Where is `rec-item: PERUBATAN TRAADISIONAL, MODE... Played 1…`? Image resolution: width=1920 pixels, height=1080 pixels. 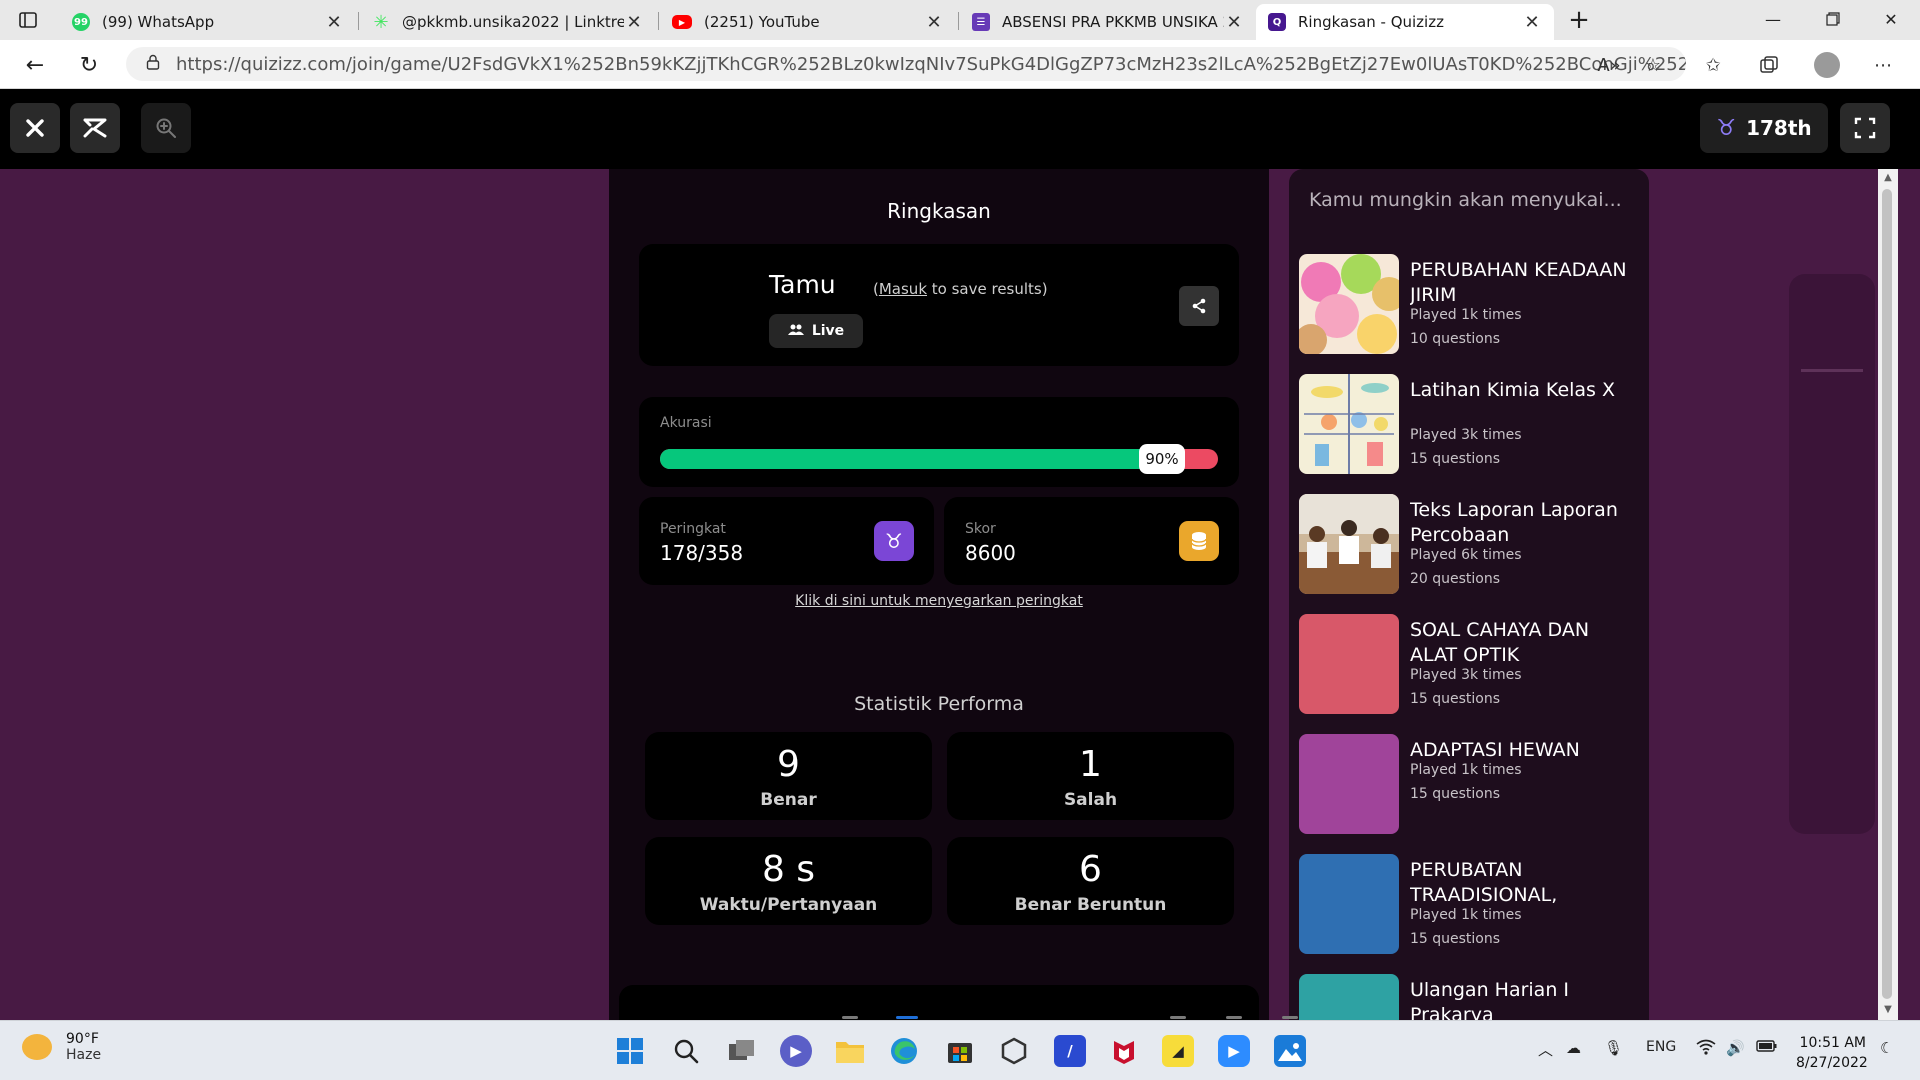
rec-item: PERUBATAN TRAADISIONAL, MODE... Played 1… is located at coordinates (1469, 904).